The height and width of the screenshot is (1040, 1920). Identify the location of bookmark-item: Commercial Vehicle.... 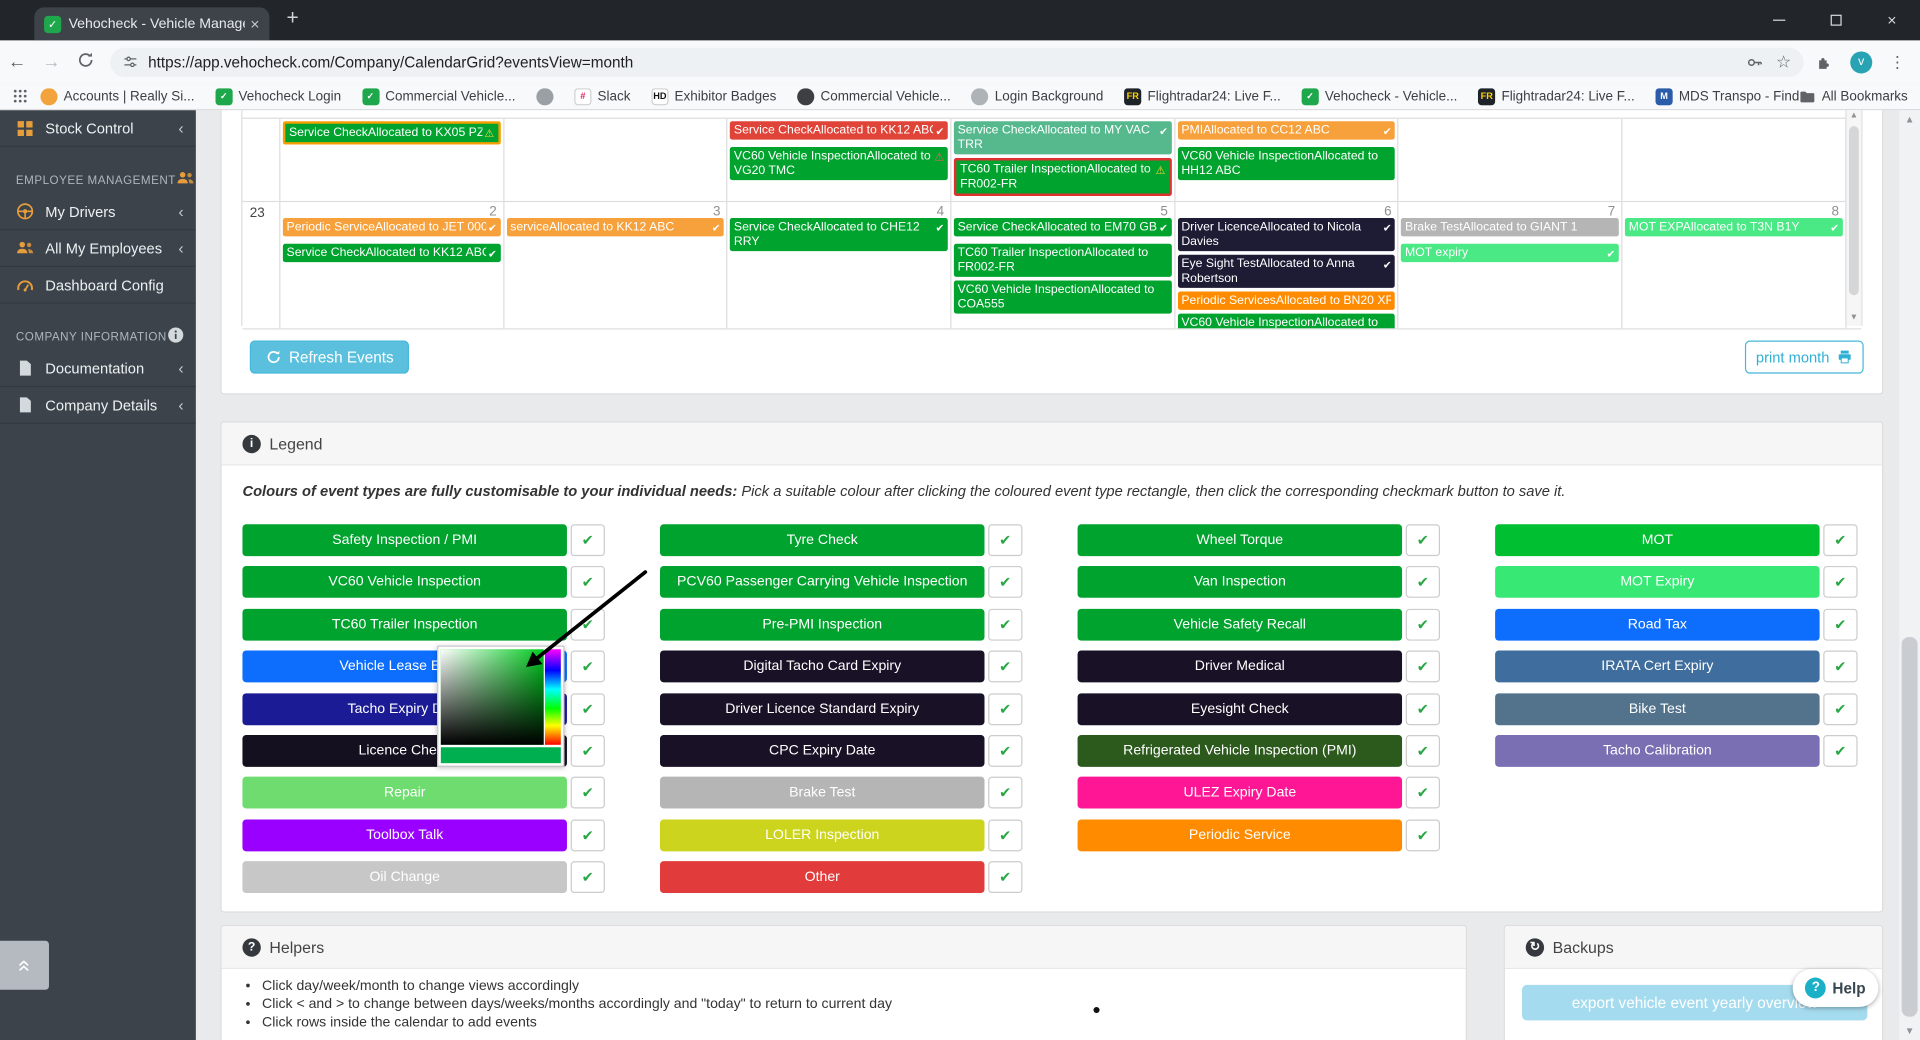
(874, 96).